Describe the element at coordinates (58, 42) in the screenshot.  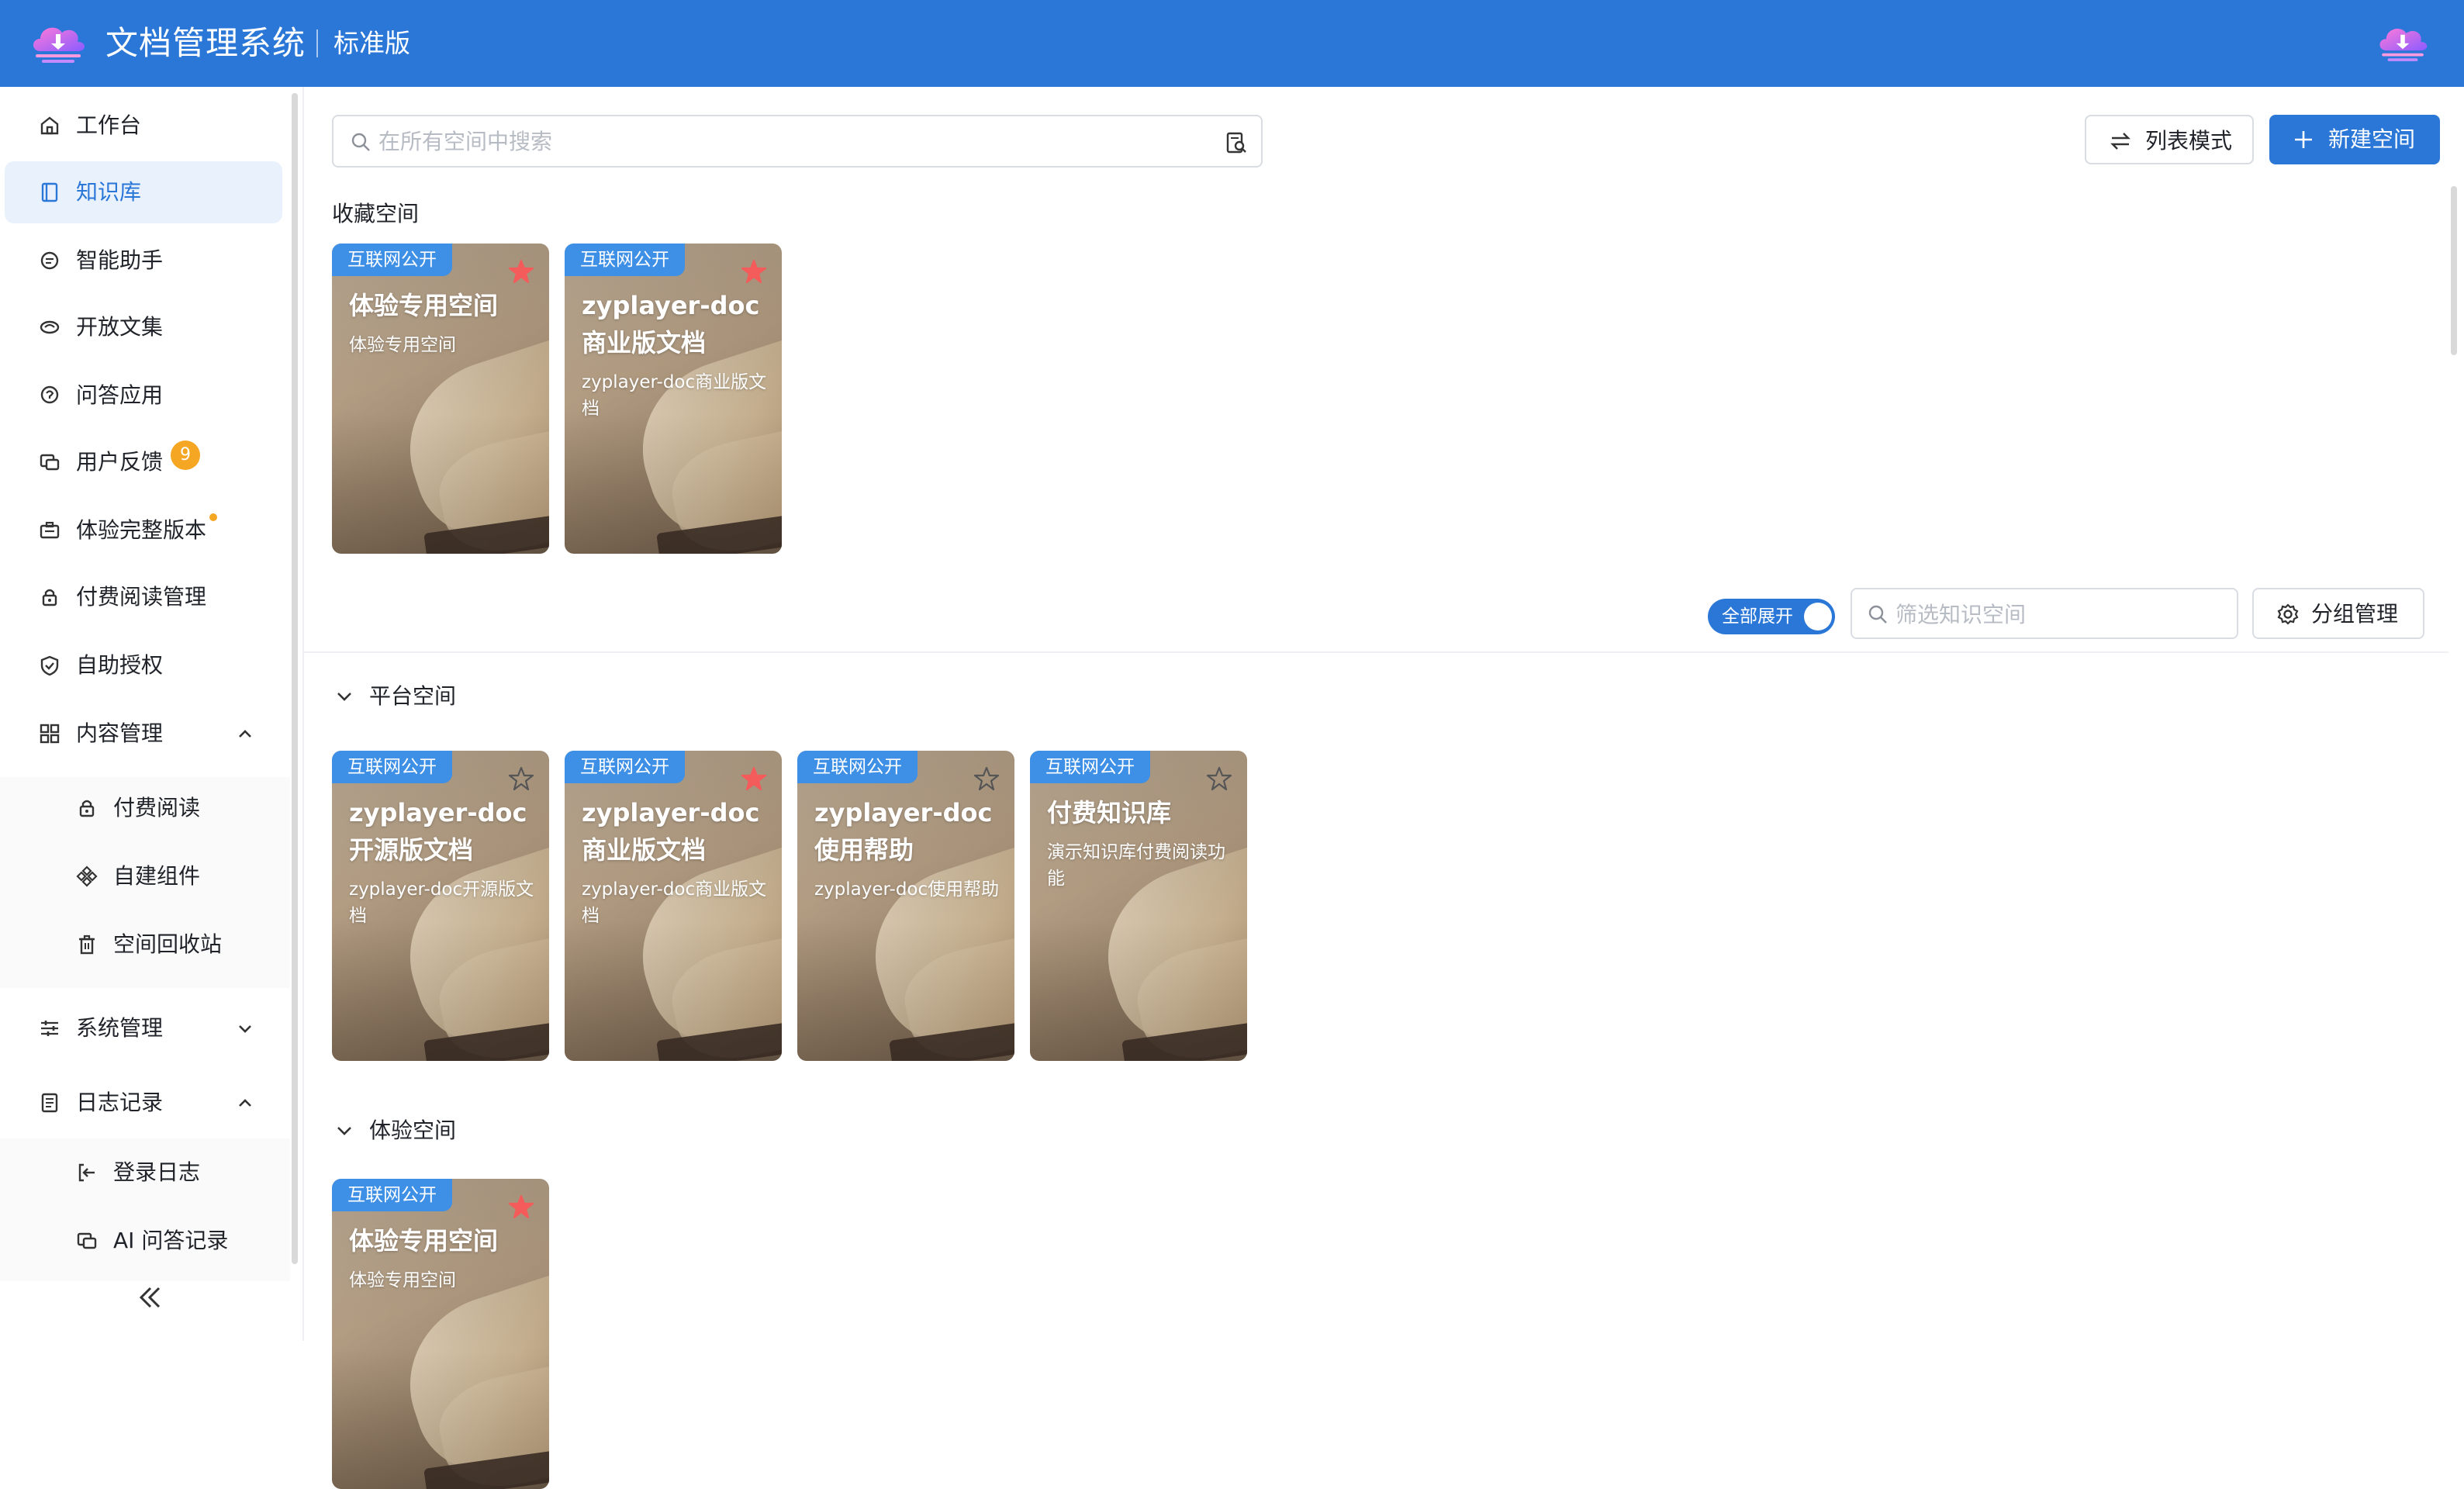
I see `cloud-logo-icon` at that location.